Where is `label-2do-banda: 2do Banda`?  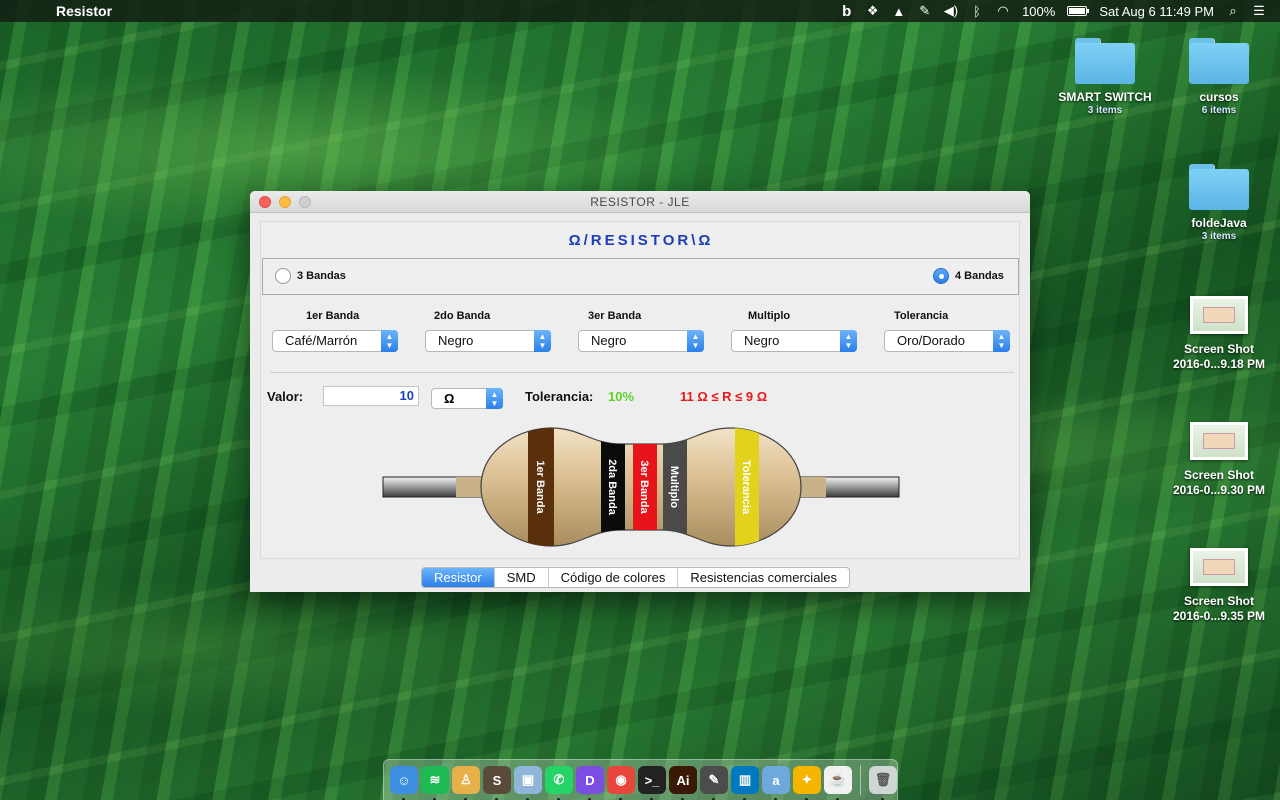 label-2do-banda: 2do Banda is located at coordinates (462, 316).